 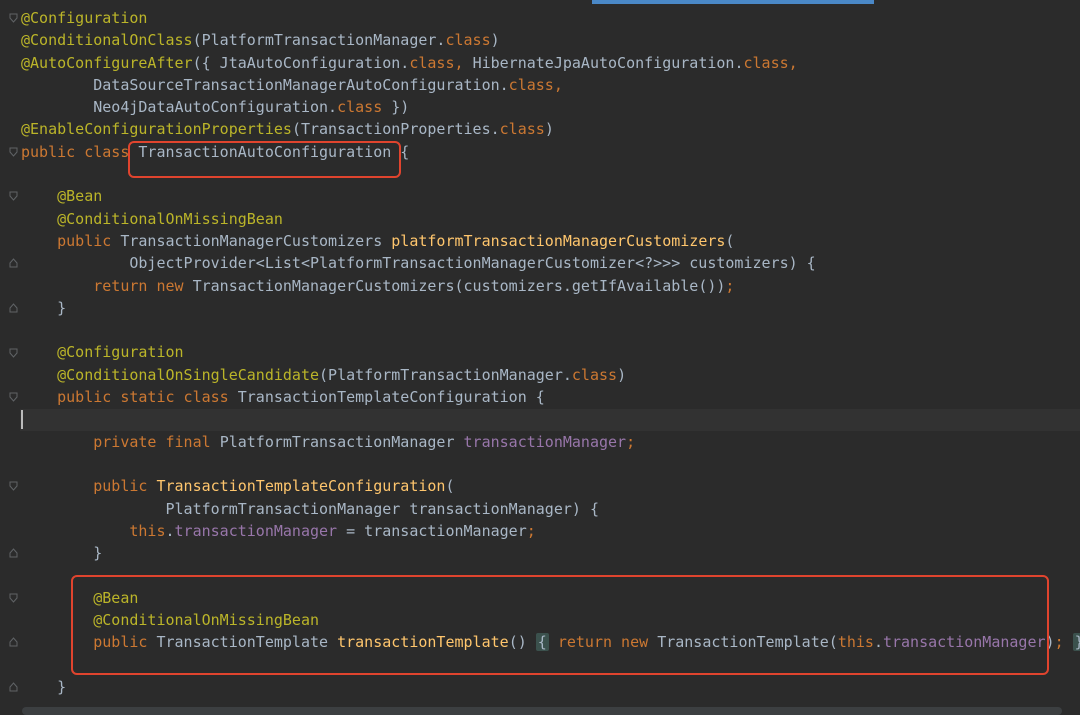 I want to click on code-token: TransactionTemplateConfiguration, so click(x=301, y=486).